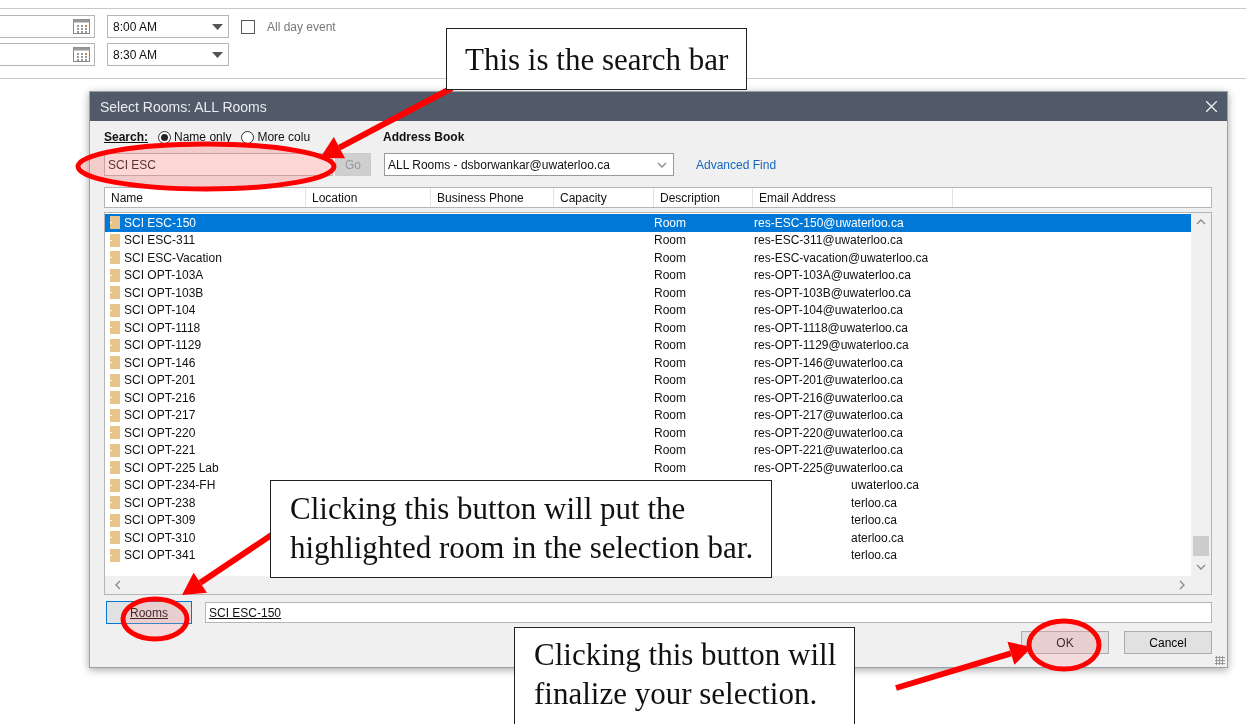 The width and height of the screenshot is (1246, 724). Describe the element at coordinates (160, 362) in the screenshot. I see `room-name: SCI OPT-146` at that location.